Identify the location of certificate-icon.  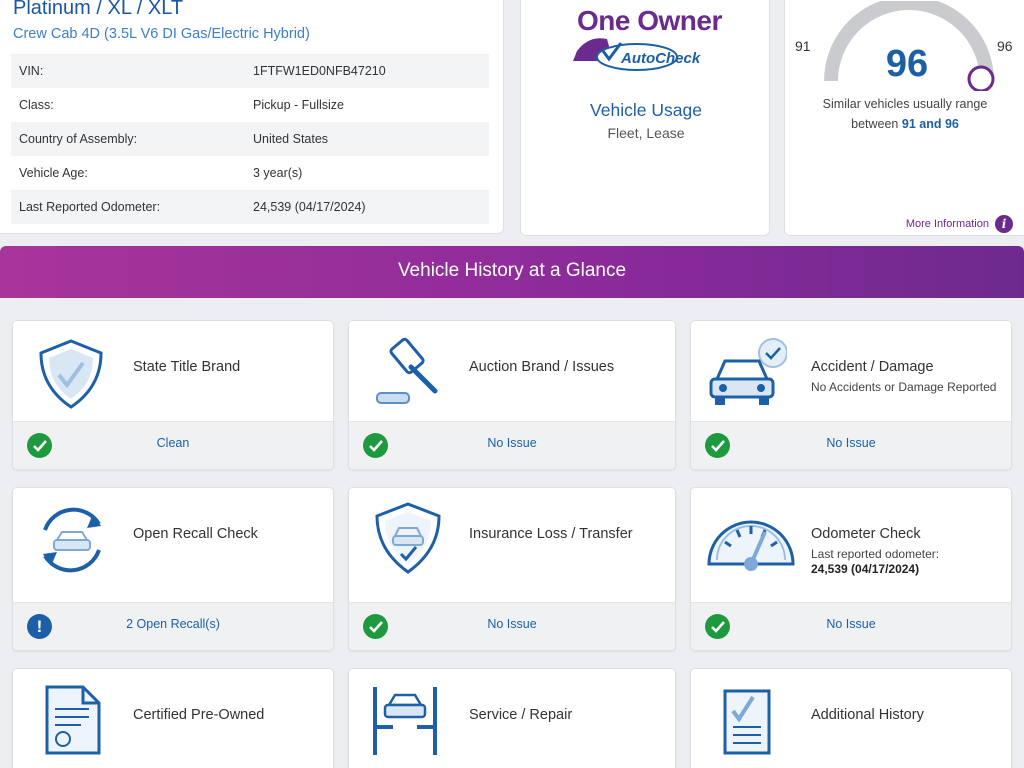
(73, 720).